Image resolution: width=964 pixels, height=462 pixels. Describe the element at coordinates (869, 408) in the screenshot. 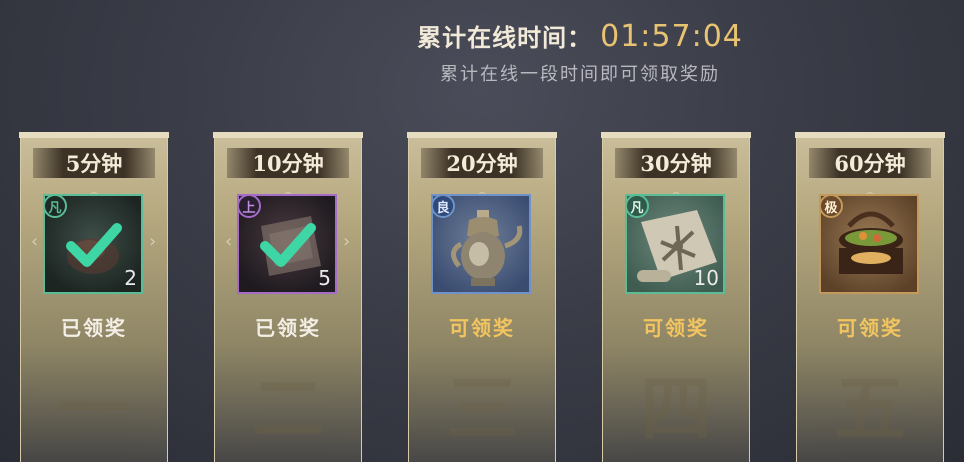

I see `card-numeral: 五` at that location.